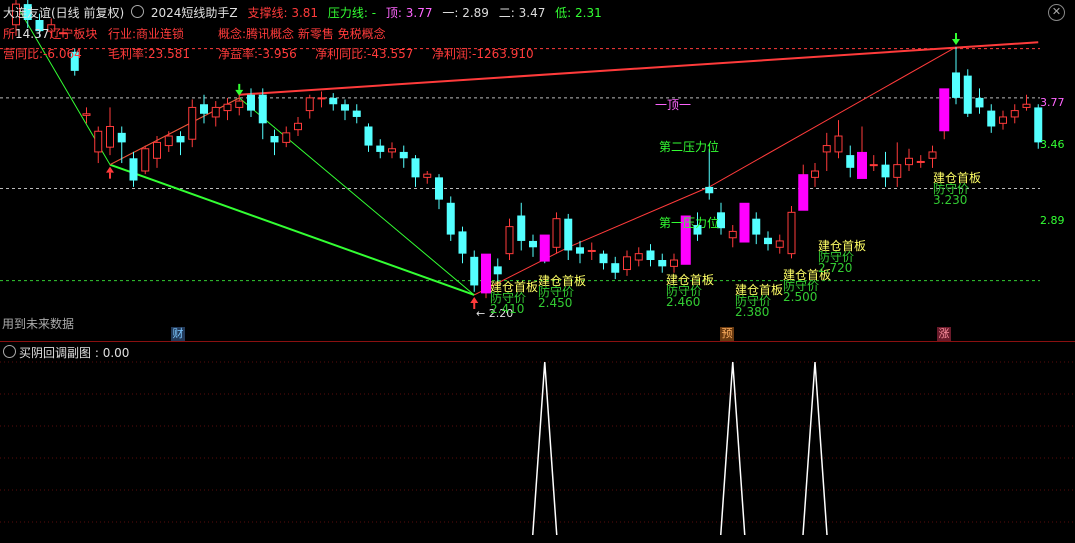 This screenshot has height=543, width=1075. I want to click on low-label: 低:, so click(563, 13).